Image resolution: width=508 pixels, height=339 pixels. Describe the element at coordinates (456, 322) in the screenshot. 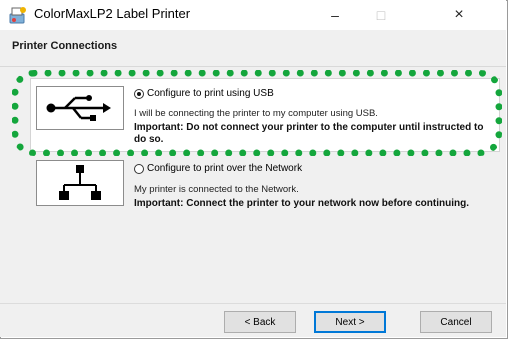

I see `cancel-button: Cancel` at that location.